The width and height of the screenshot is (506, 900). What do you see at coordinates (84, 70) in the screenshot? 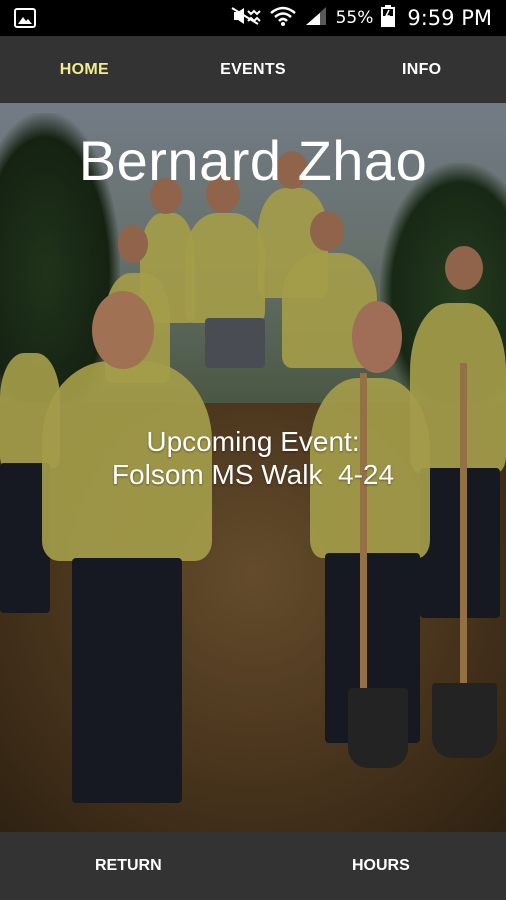
I see `tab-home: HOME` at bounding box center [84, 70].